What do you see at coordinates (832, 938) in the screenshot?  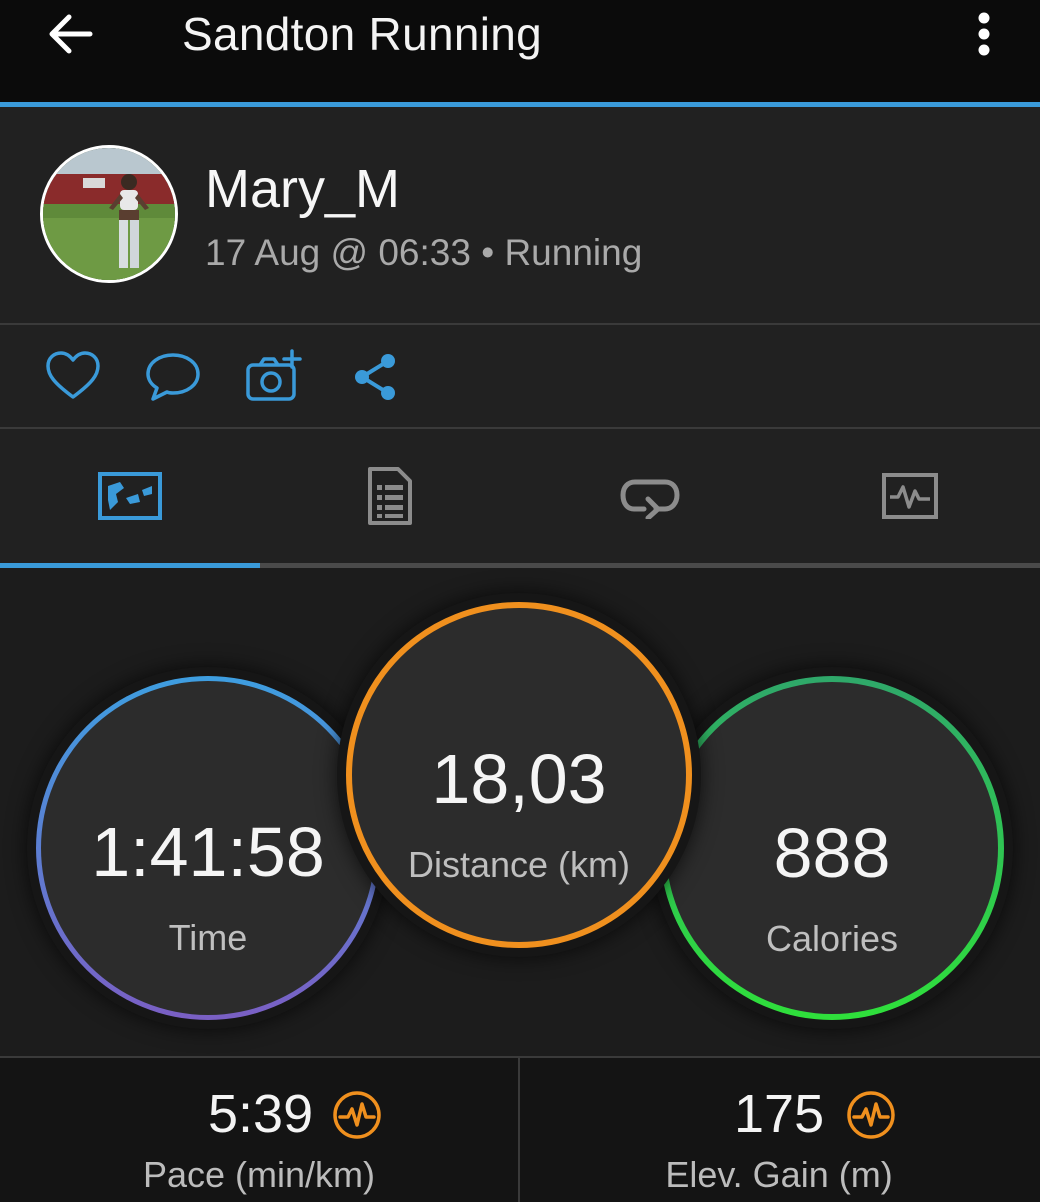 I see `calories-label: Calories` at bounding box center [832, 938].